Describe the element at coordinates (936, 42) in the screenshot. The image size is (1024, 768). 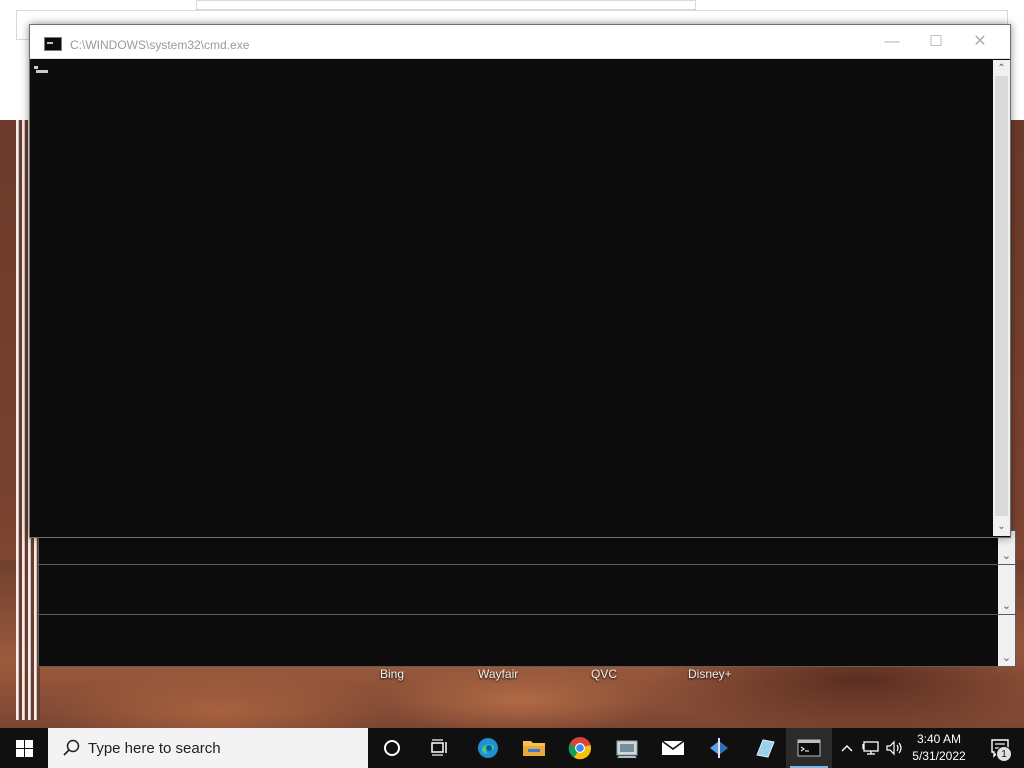
I see `maximize-button: ☐` at that location.